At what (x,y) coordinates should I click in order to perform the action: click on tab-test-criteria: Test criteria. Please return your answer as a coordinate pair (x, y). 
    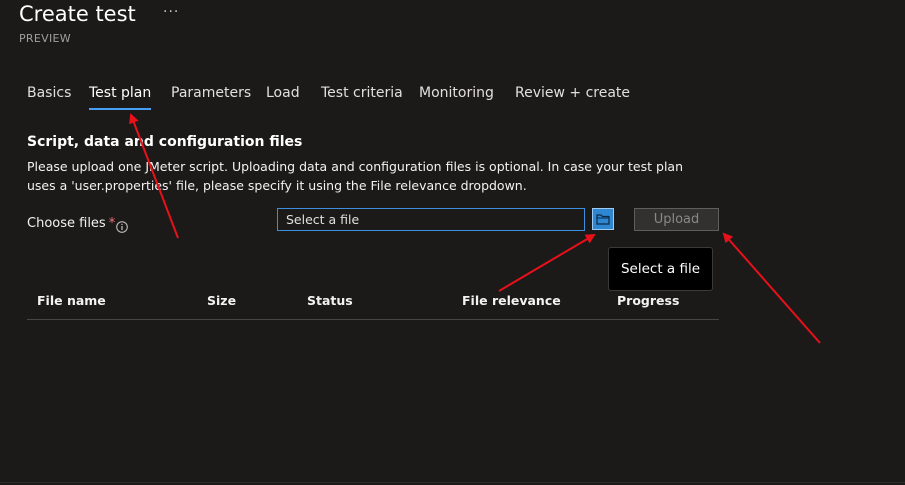
    Looking at the image, I should click on (362, 93).